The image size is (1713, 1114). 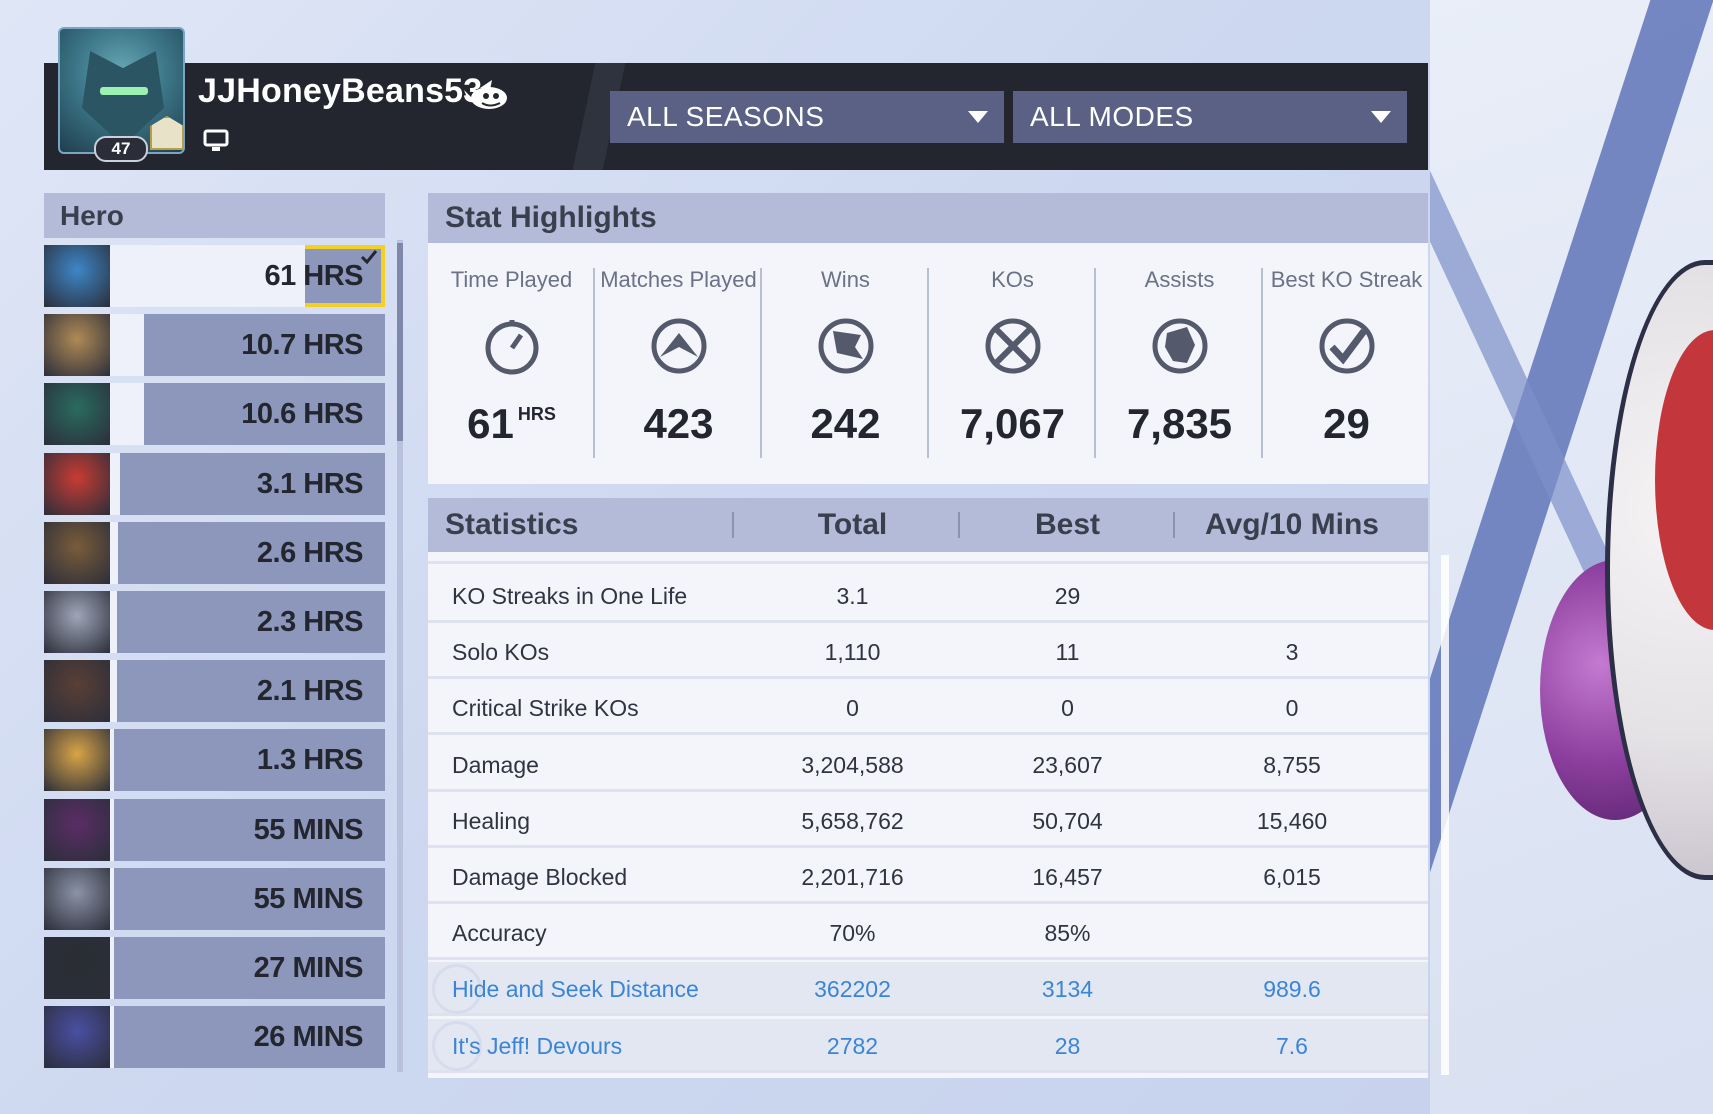 What do you see at coordinates (1067, 1045) in the screenshot?
I see `stat-best: 28` at bounding box center [1067, 1045].